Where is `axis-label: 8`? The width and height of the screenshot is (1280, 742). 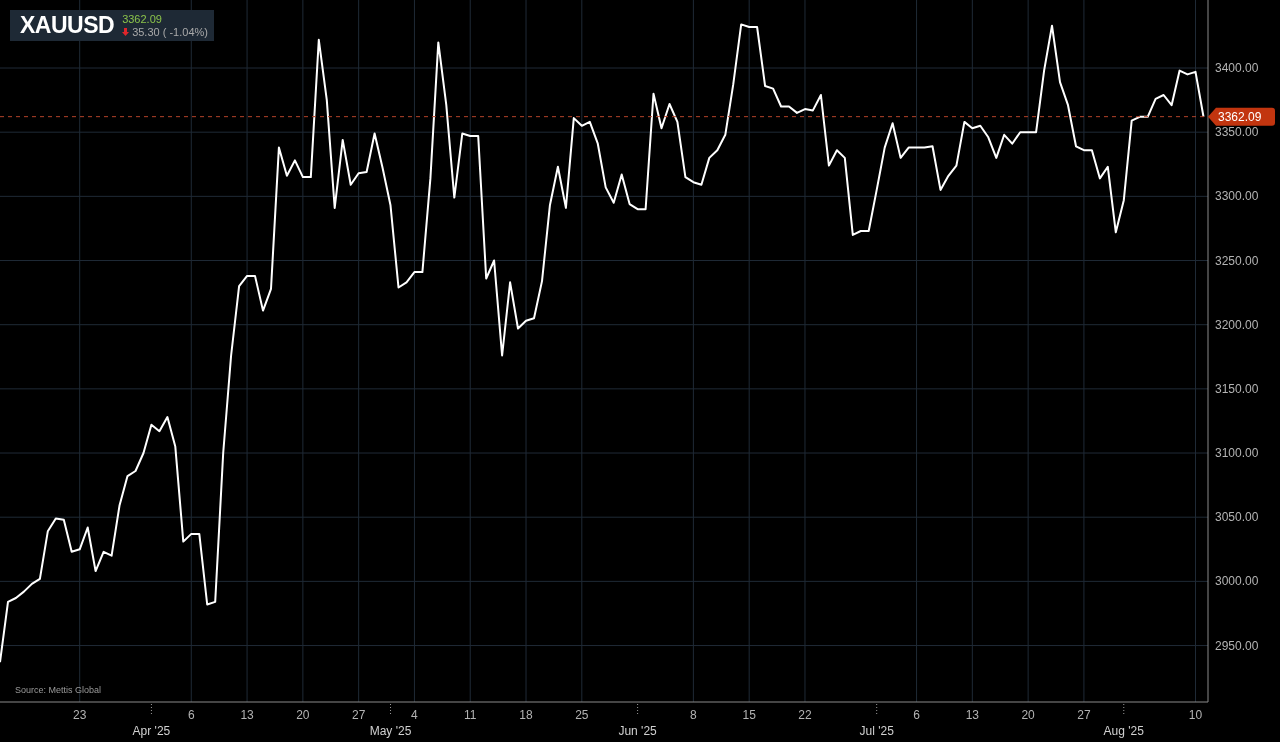 axis-label: 8 is located at coordinates (693, 715).